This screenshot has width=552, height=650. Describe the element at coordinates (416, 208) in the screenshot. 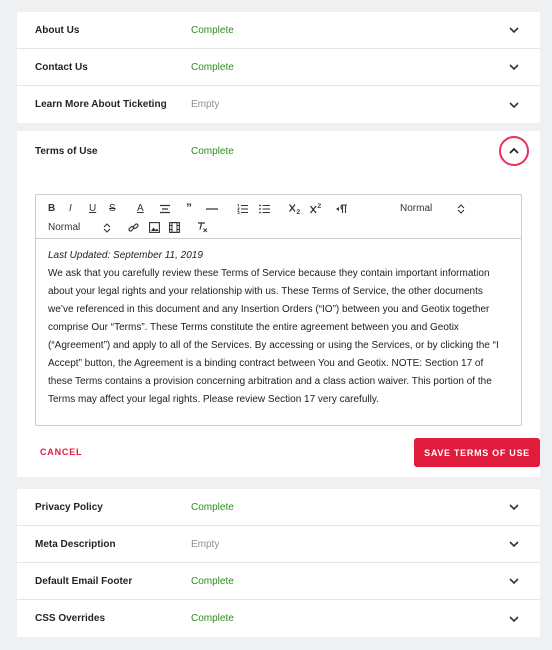

I see `header-select: Normal` at that location.